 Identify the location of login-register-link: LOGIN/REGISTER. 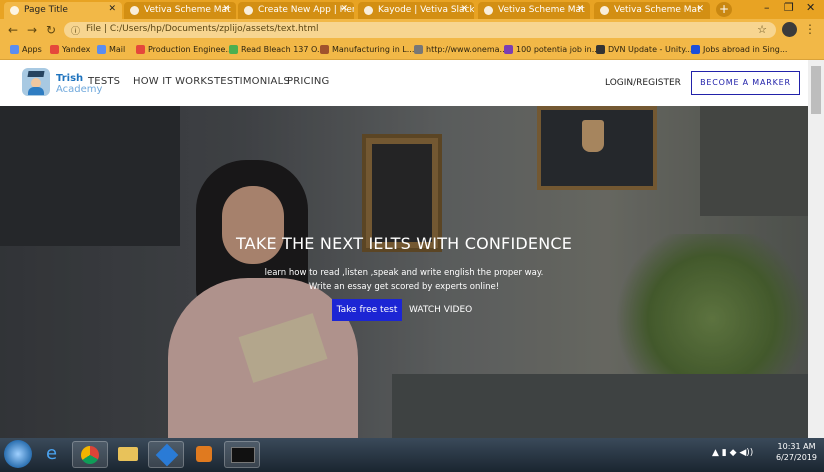
(643, 83).